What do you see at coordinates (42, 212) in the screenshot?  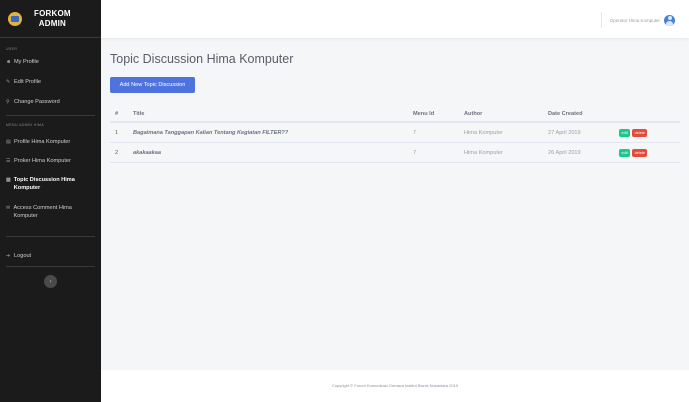 I see `sidebar-item-label: Access Comment Hima Komputer` at bounding box center [42, 212].